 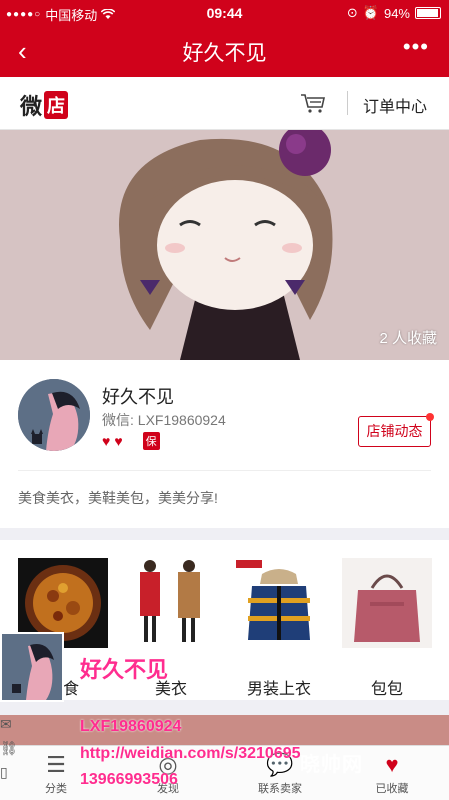 I want to click on favorites-count: 2 人收藏, so click(x=408, y=338).